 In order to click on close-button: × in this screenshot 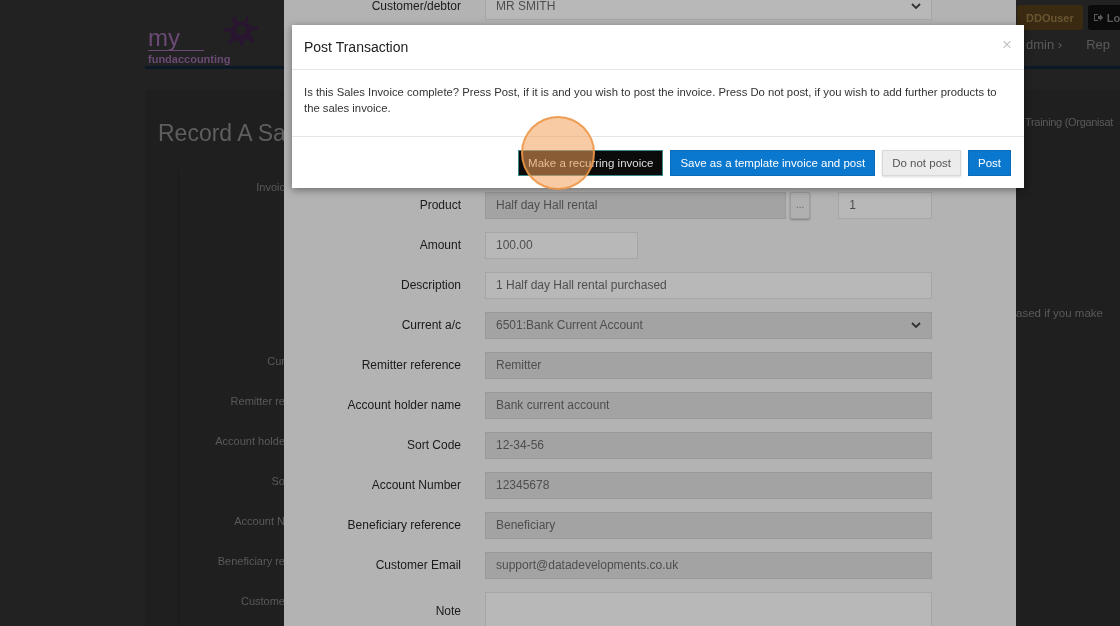, I will do `click(1007, 44)`.